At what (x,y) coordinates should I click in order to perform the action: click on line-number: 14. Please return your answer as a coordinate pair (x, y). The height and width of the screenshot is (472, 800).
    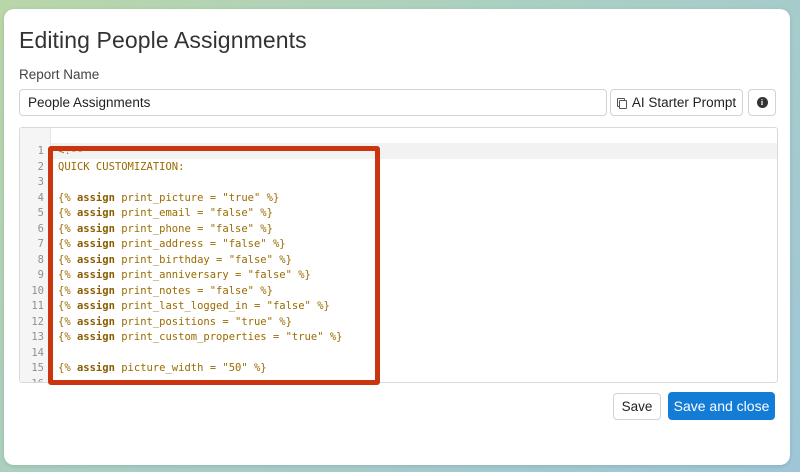
    Looking at the image, I should click on (37, 352).